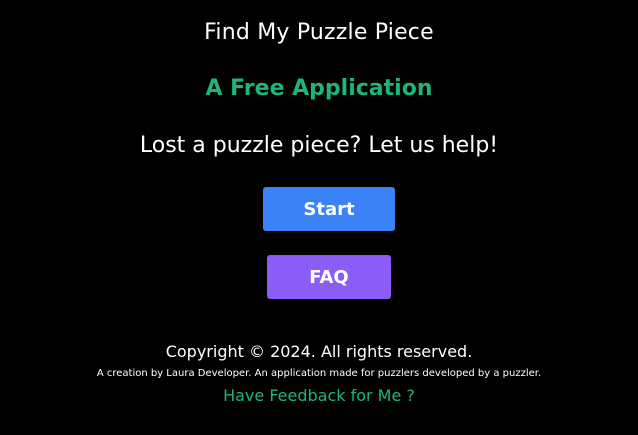  What do you see at coordinates (319, 145) in the screenshot?
I see `tagline: Lost a puzzle piece? Let us help!` at bounding box center [319, 145].